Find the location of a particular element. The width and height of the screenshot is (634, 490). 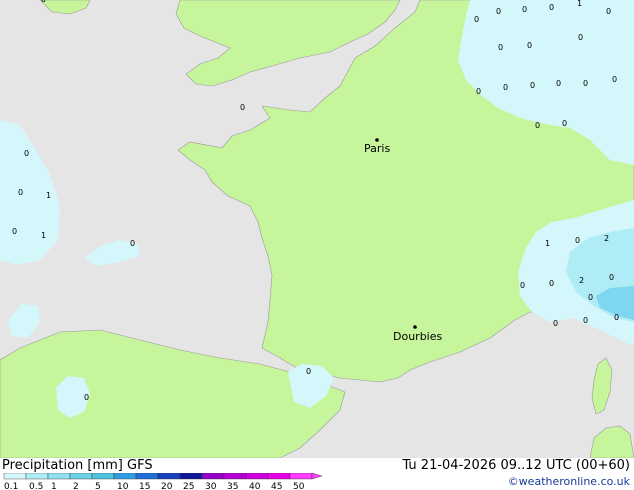

legend-tick-label: 35 is located at coordinates (232, 486).